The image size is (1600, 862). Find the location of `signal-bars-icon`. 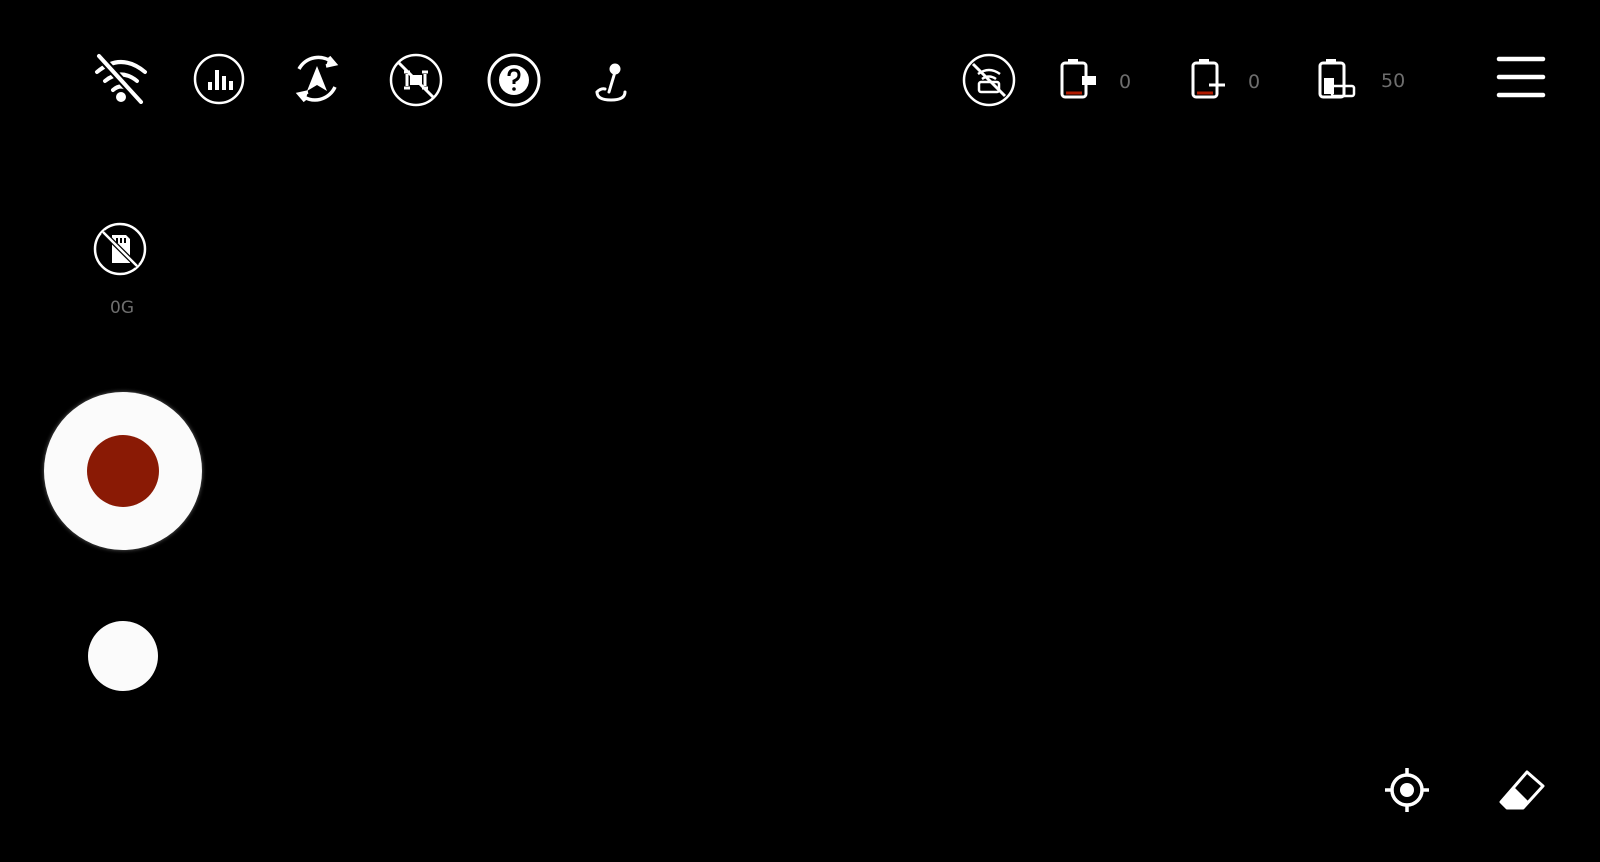

signal-bars-icon is located at coordinates (219, 79).